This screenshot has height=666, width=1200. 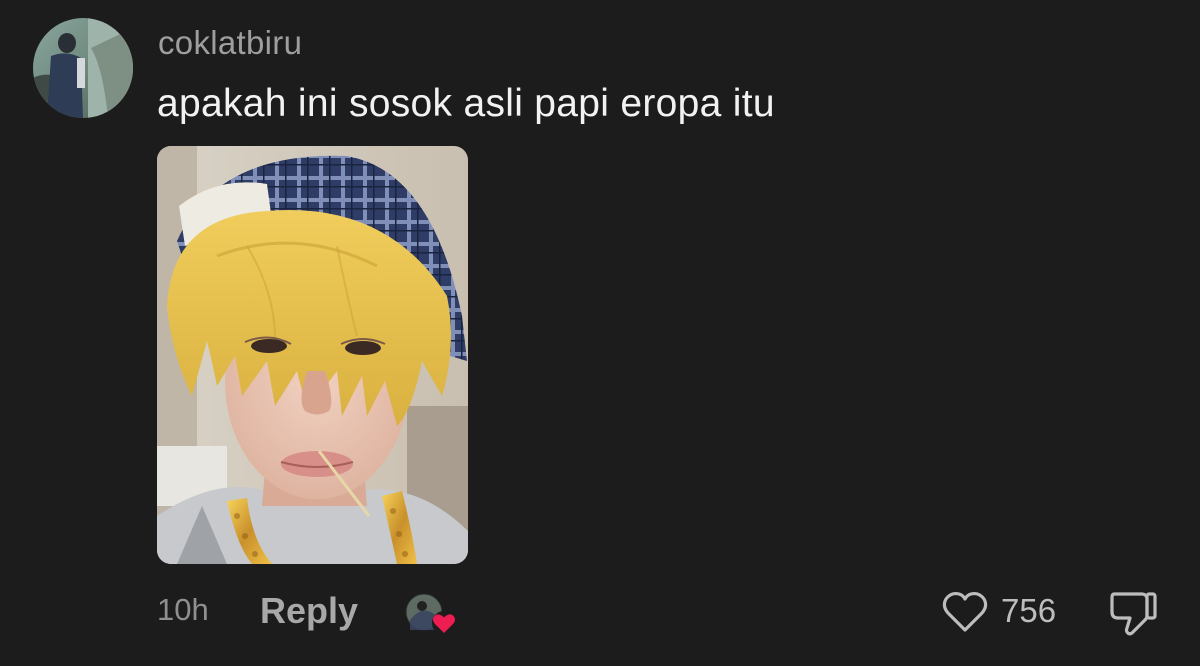 I want to click on reply-button: Reply, so click(x=309, y=611).